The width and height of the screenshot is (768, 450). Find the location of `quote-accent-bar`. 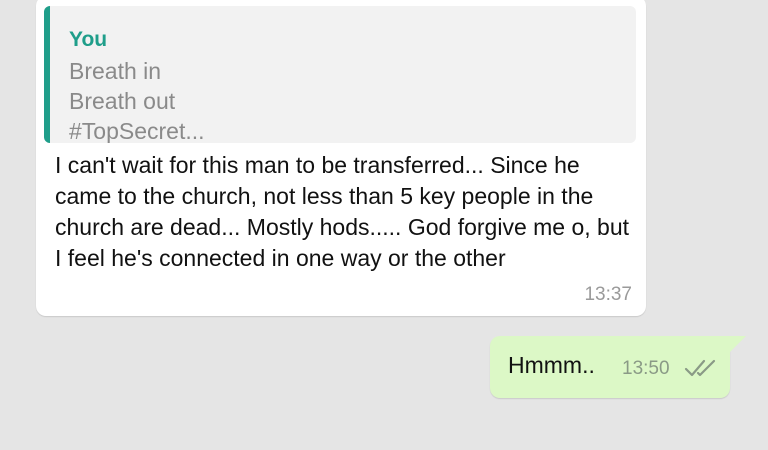

quote-accent-bar is located at coordinates (47, 74).